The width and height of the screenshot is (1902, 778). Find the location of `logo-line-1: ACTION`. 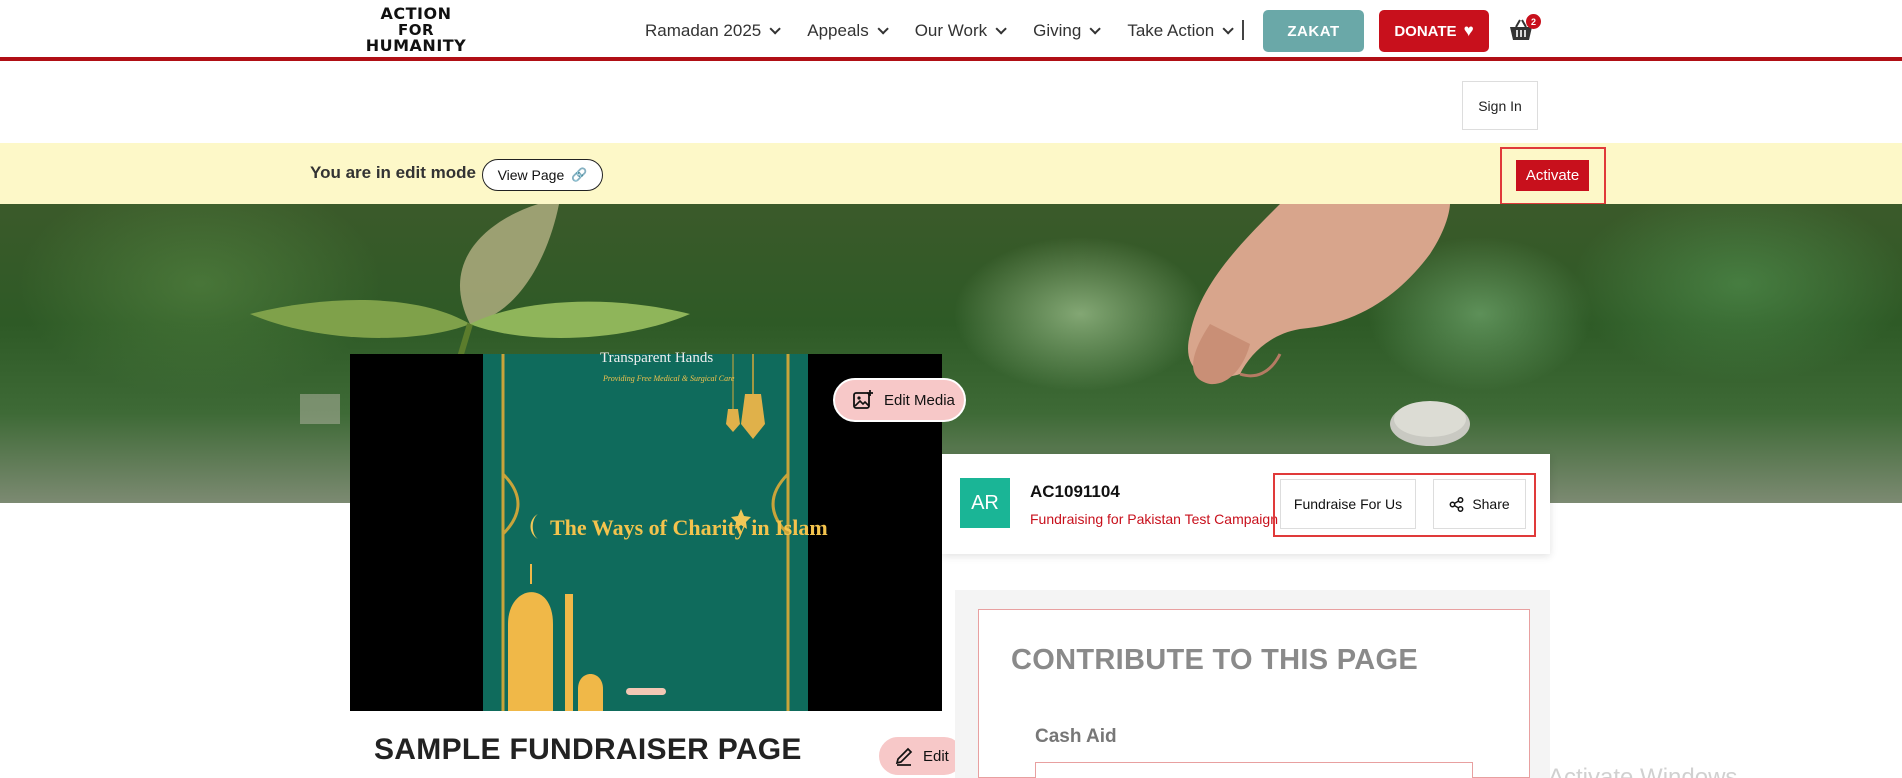

logo-line-1: ACTION is located at coordinates (416, 13).